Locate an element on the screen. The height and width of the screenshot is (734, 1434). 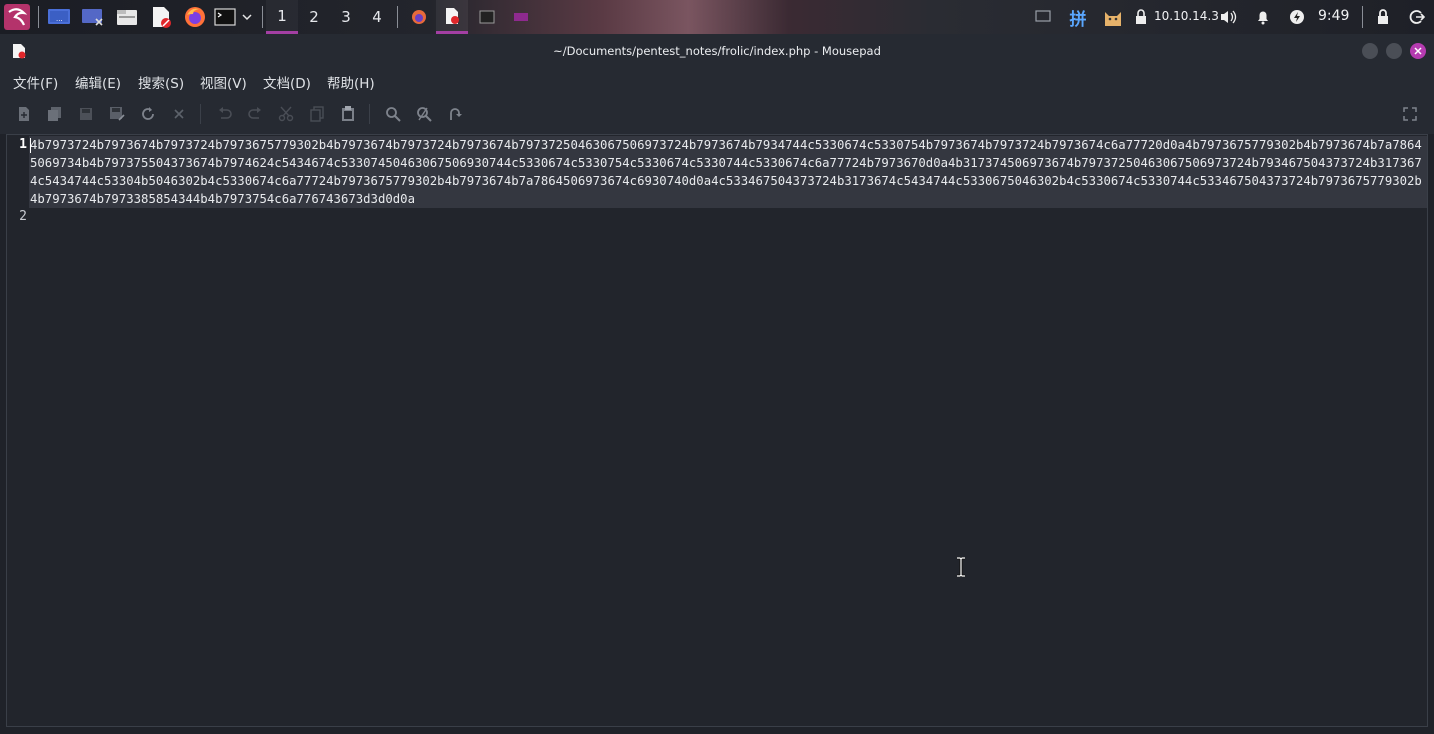
lock-icon is located at coordinates (1383, 17).